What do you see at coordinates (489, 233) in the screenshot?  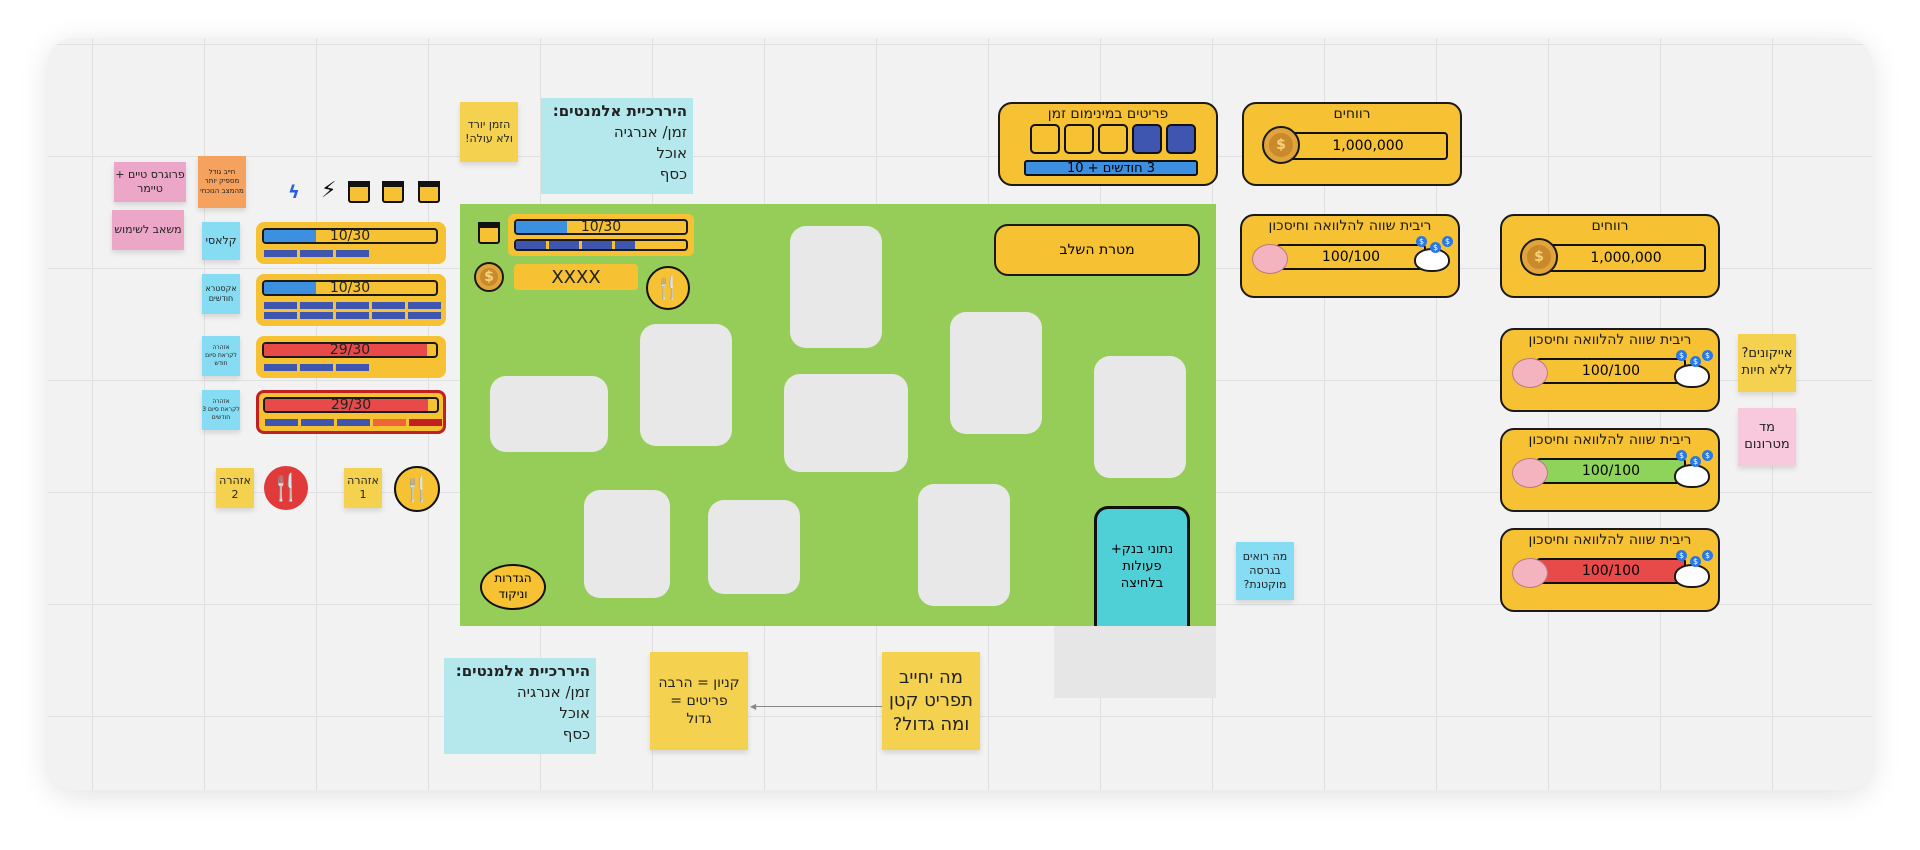 I see `hud-calendar-icon` at bounding box center [489, 233].